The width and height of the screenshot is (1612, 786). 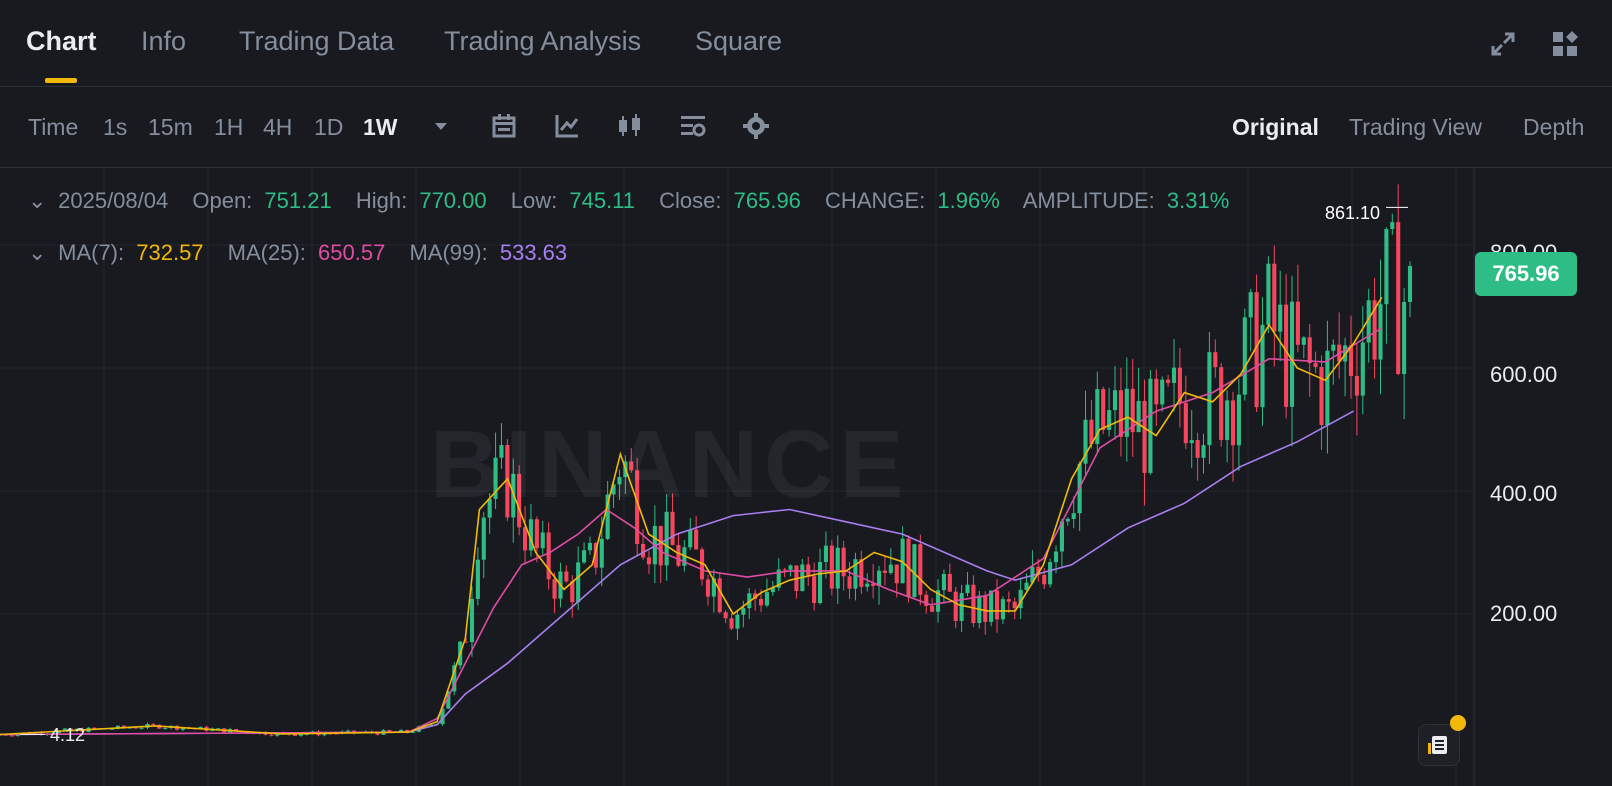 What do you see at coordinates (448, 252) in the screenshot?
I see `ma99-label: MA(99):` at bounding box center [448, 252].